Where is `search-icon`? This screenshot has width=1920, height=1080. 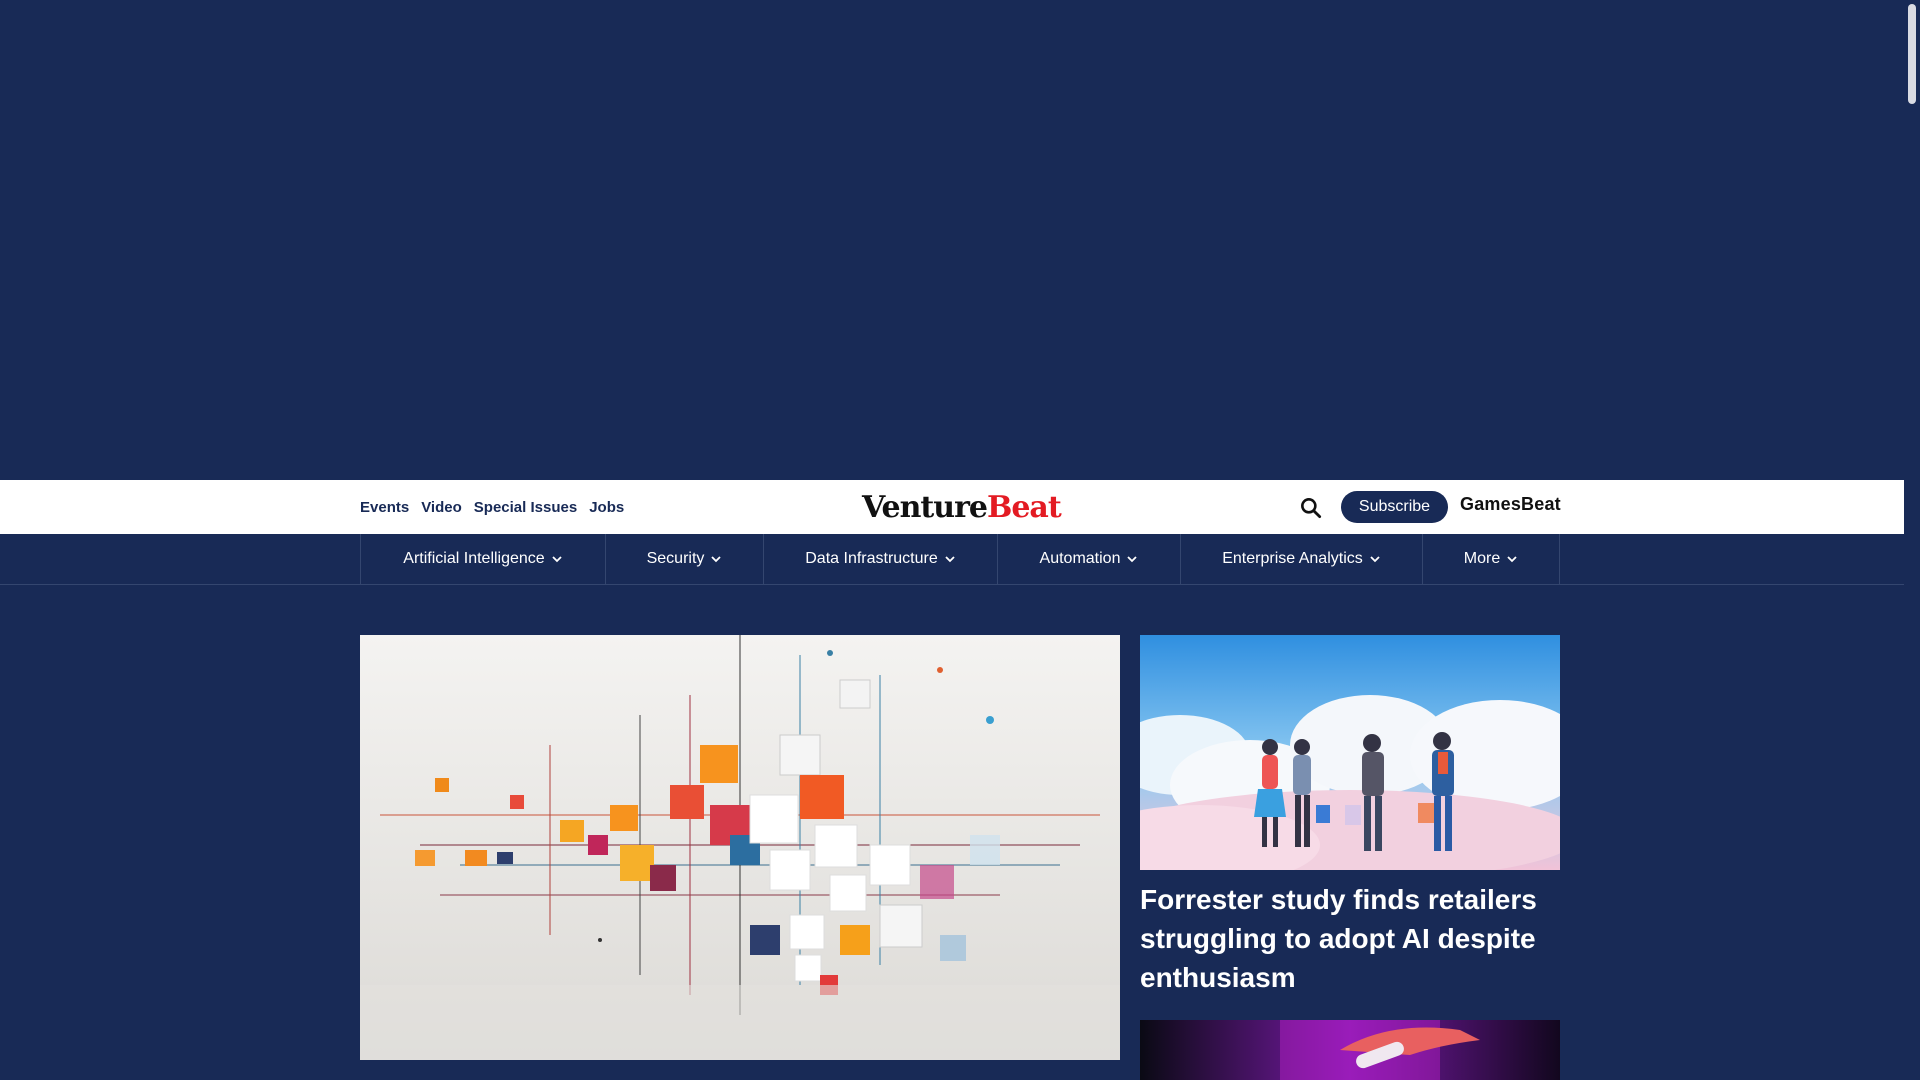 search-icon is located at coordinates (1311, 508).